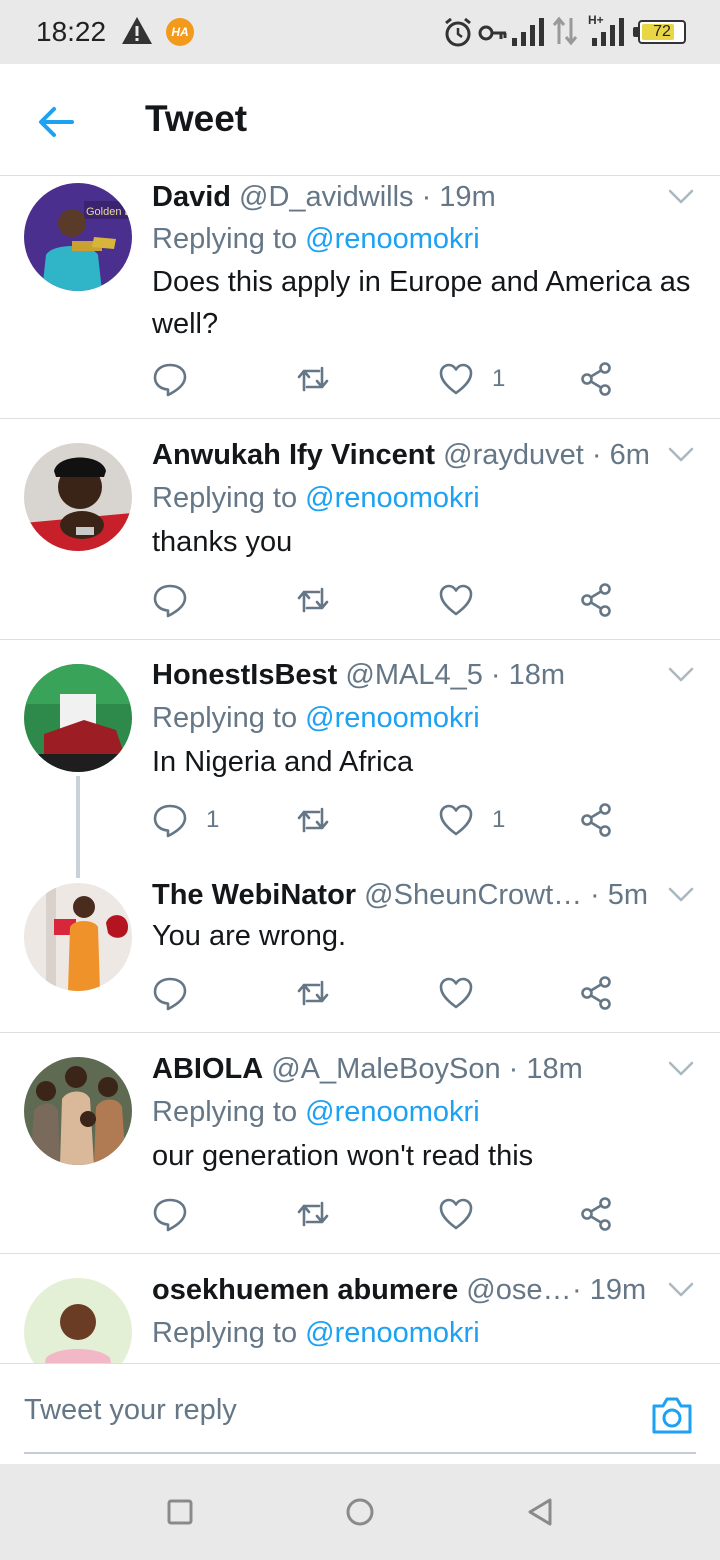 The image size is (720, 1560). I want to click on display-name: osekhuemen abumere, so click(305, 1290).